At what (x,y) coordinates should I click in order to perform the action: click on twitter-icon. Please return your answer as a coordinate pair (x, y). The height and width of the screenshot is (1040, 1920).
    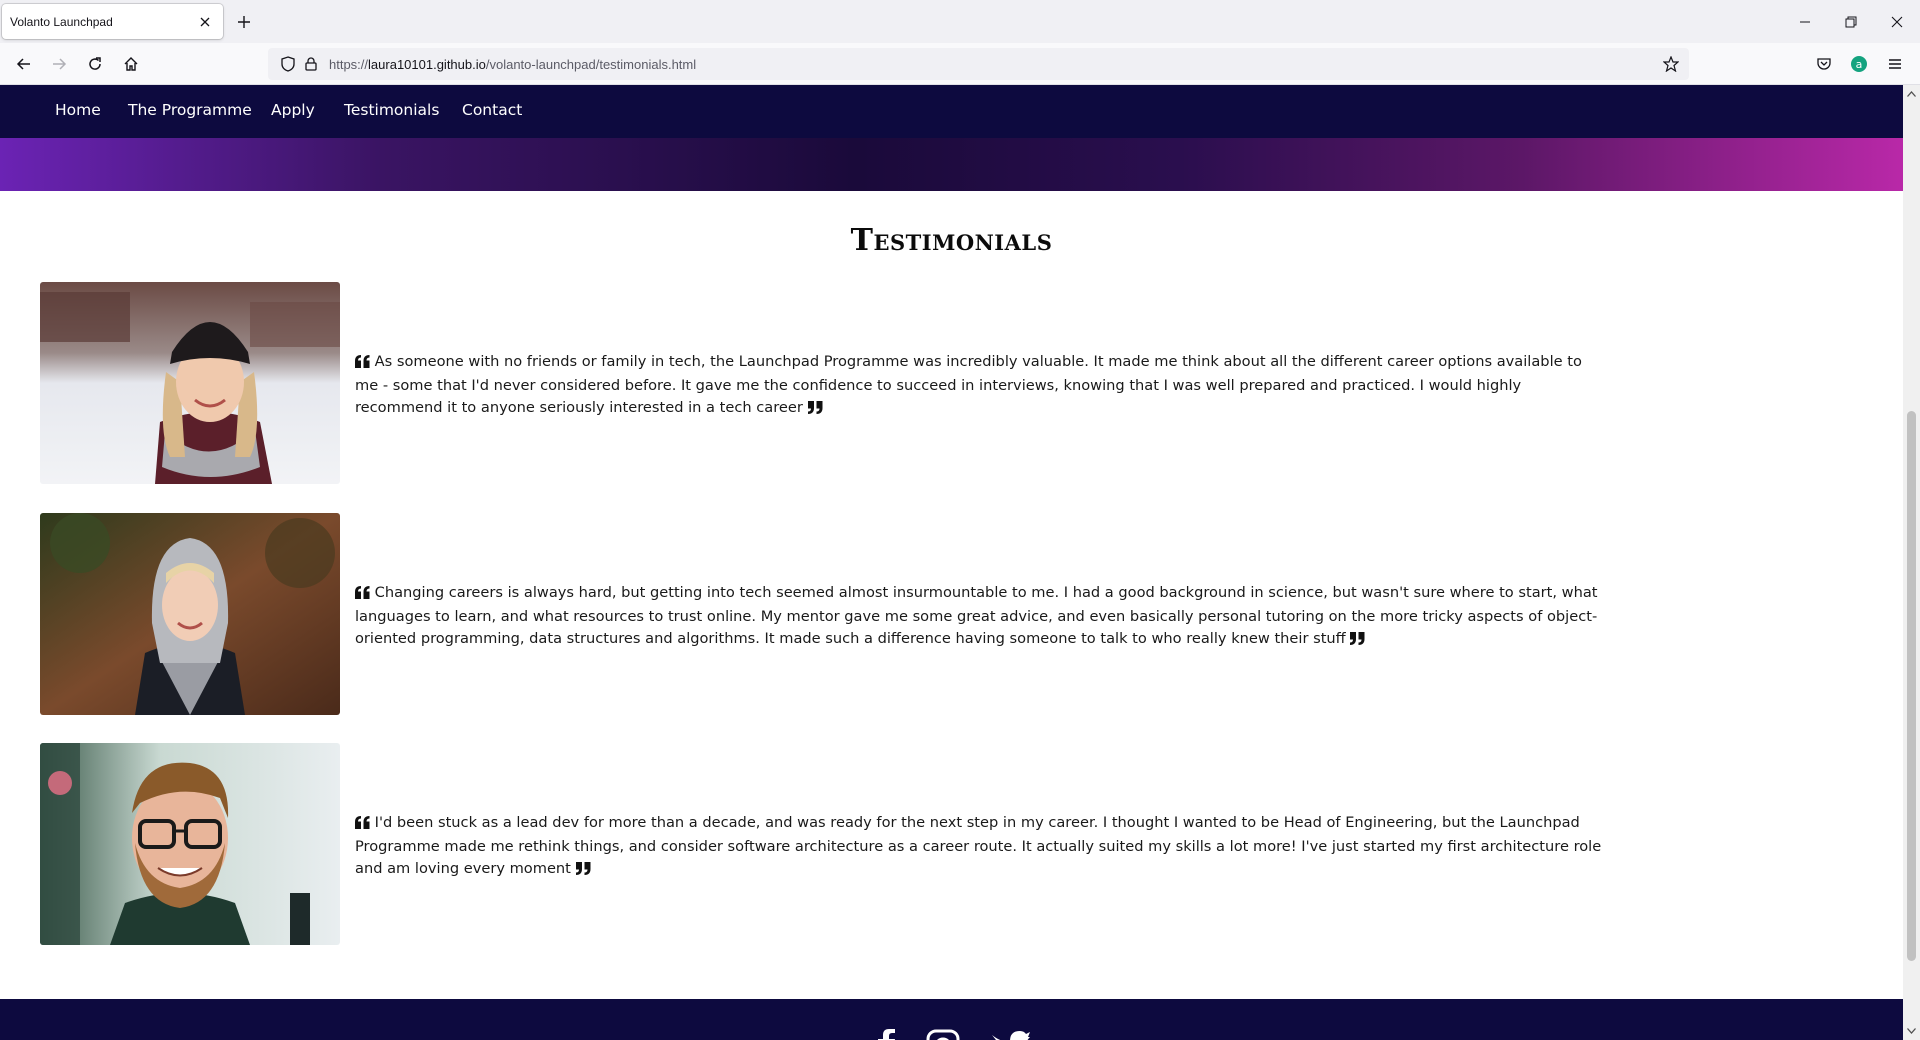
    Looking at the image, I should click on (1010, 1034).